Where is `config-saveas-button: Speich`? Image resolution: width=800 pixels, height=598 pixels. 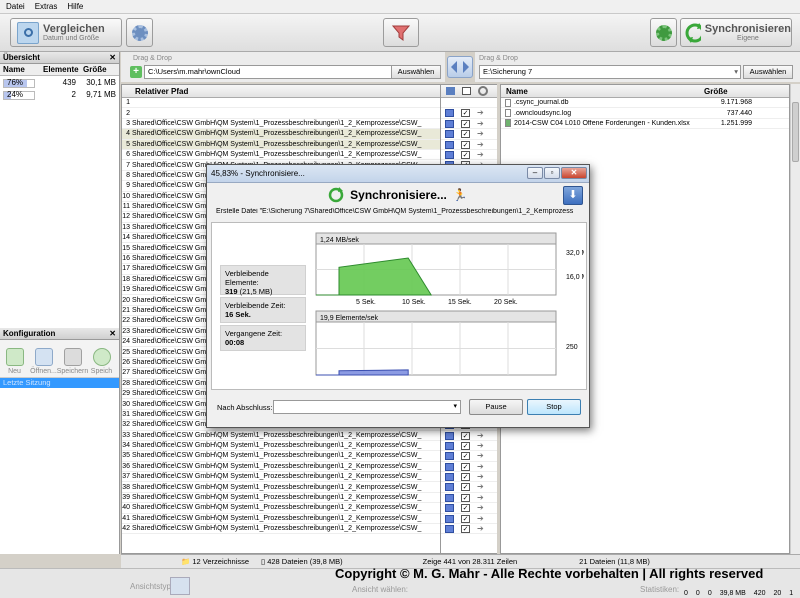 config-saveas-button: Speich is located at coordinates (101, 358).